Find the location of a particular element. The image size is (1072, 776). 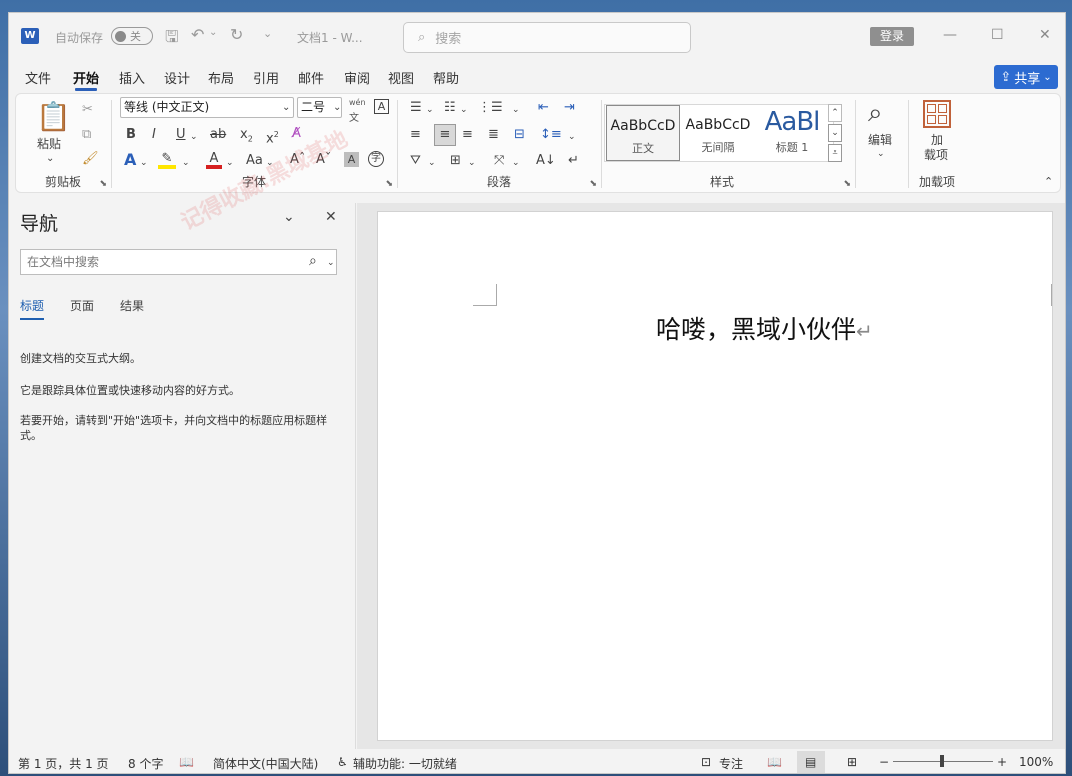

style-no-spacing: AaBbCcD 无间隔 is located at coordinates (718, 133).